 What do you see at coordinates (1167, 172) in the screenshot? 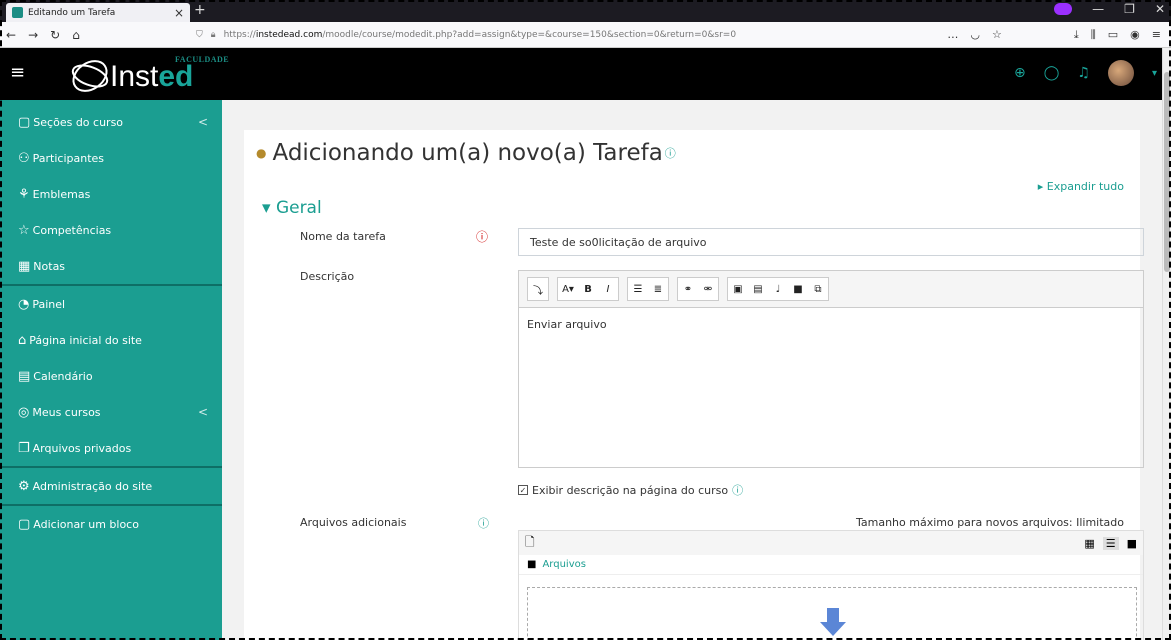
I see `scrollbar-thumb` at bounding box center [1167, 172].